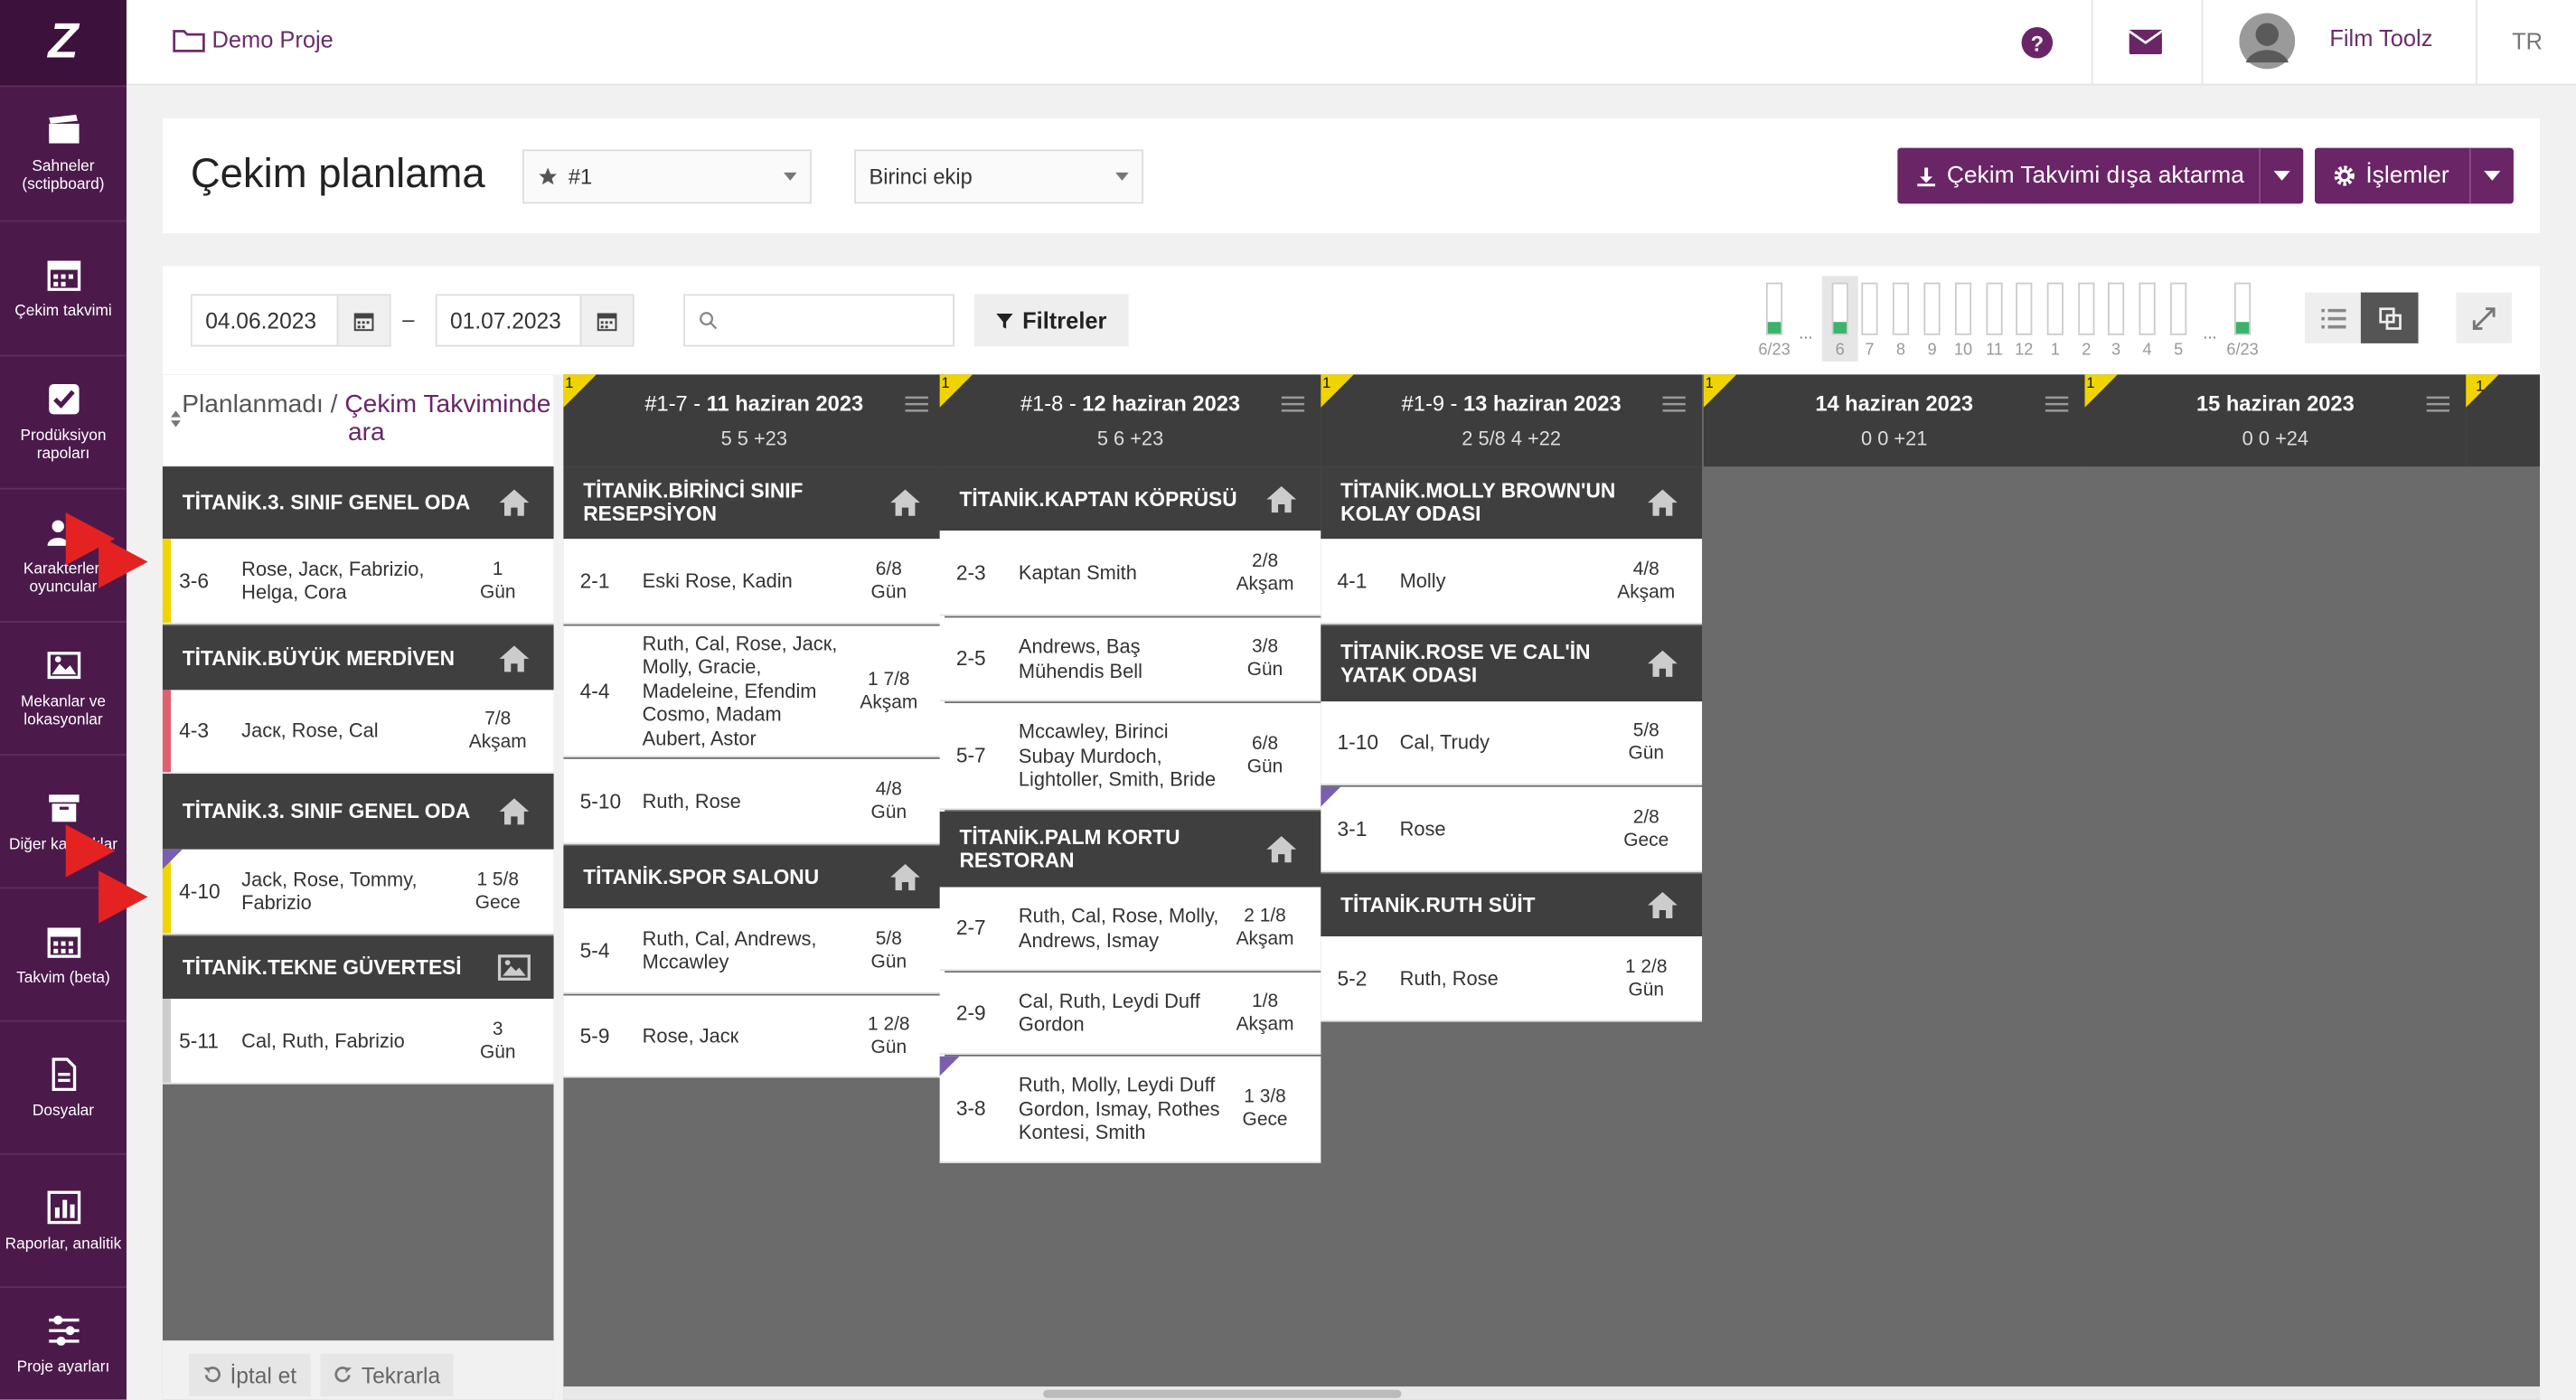  I want to click on scene-number: 3-6, so click(194, 580).